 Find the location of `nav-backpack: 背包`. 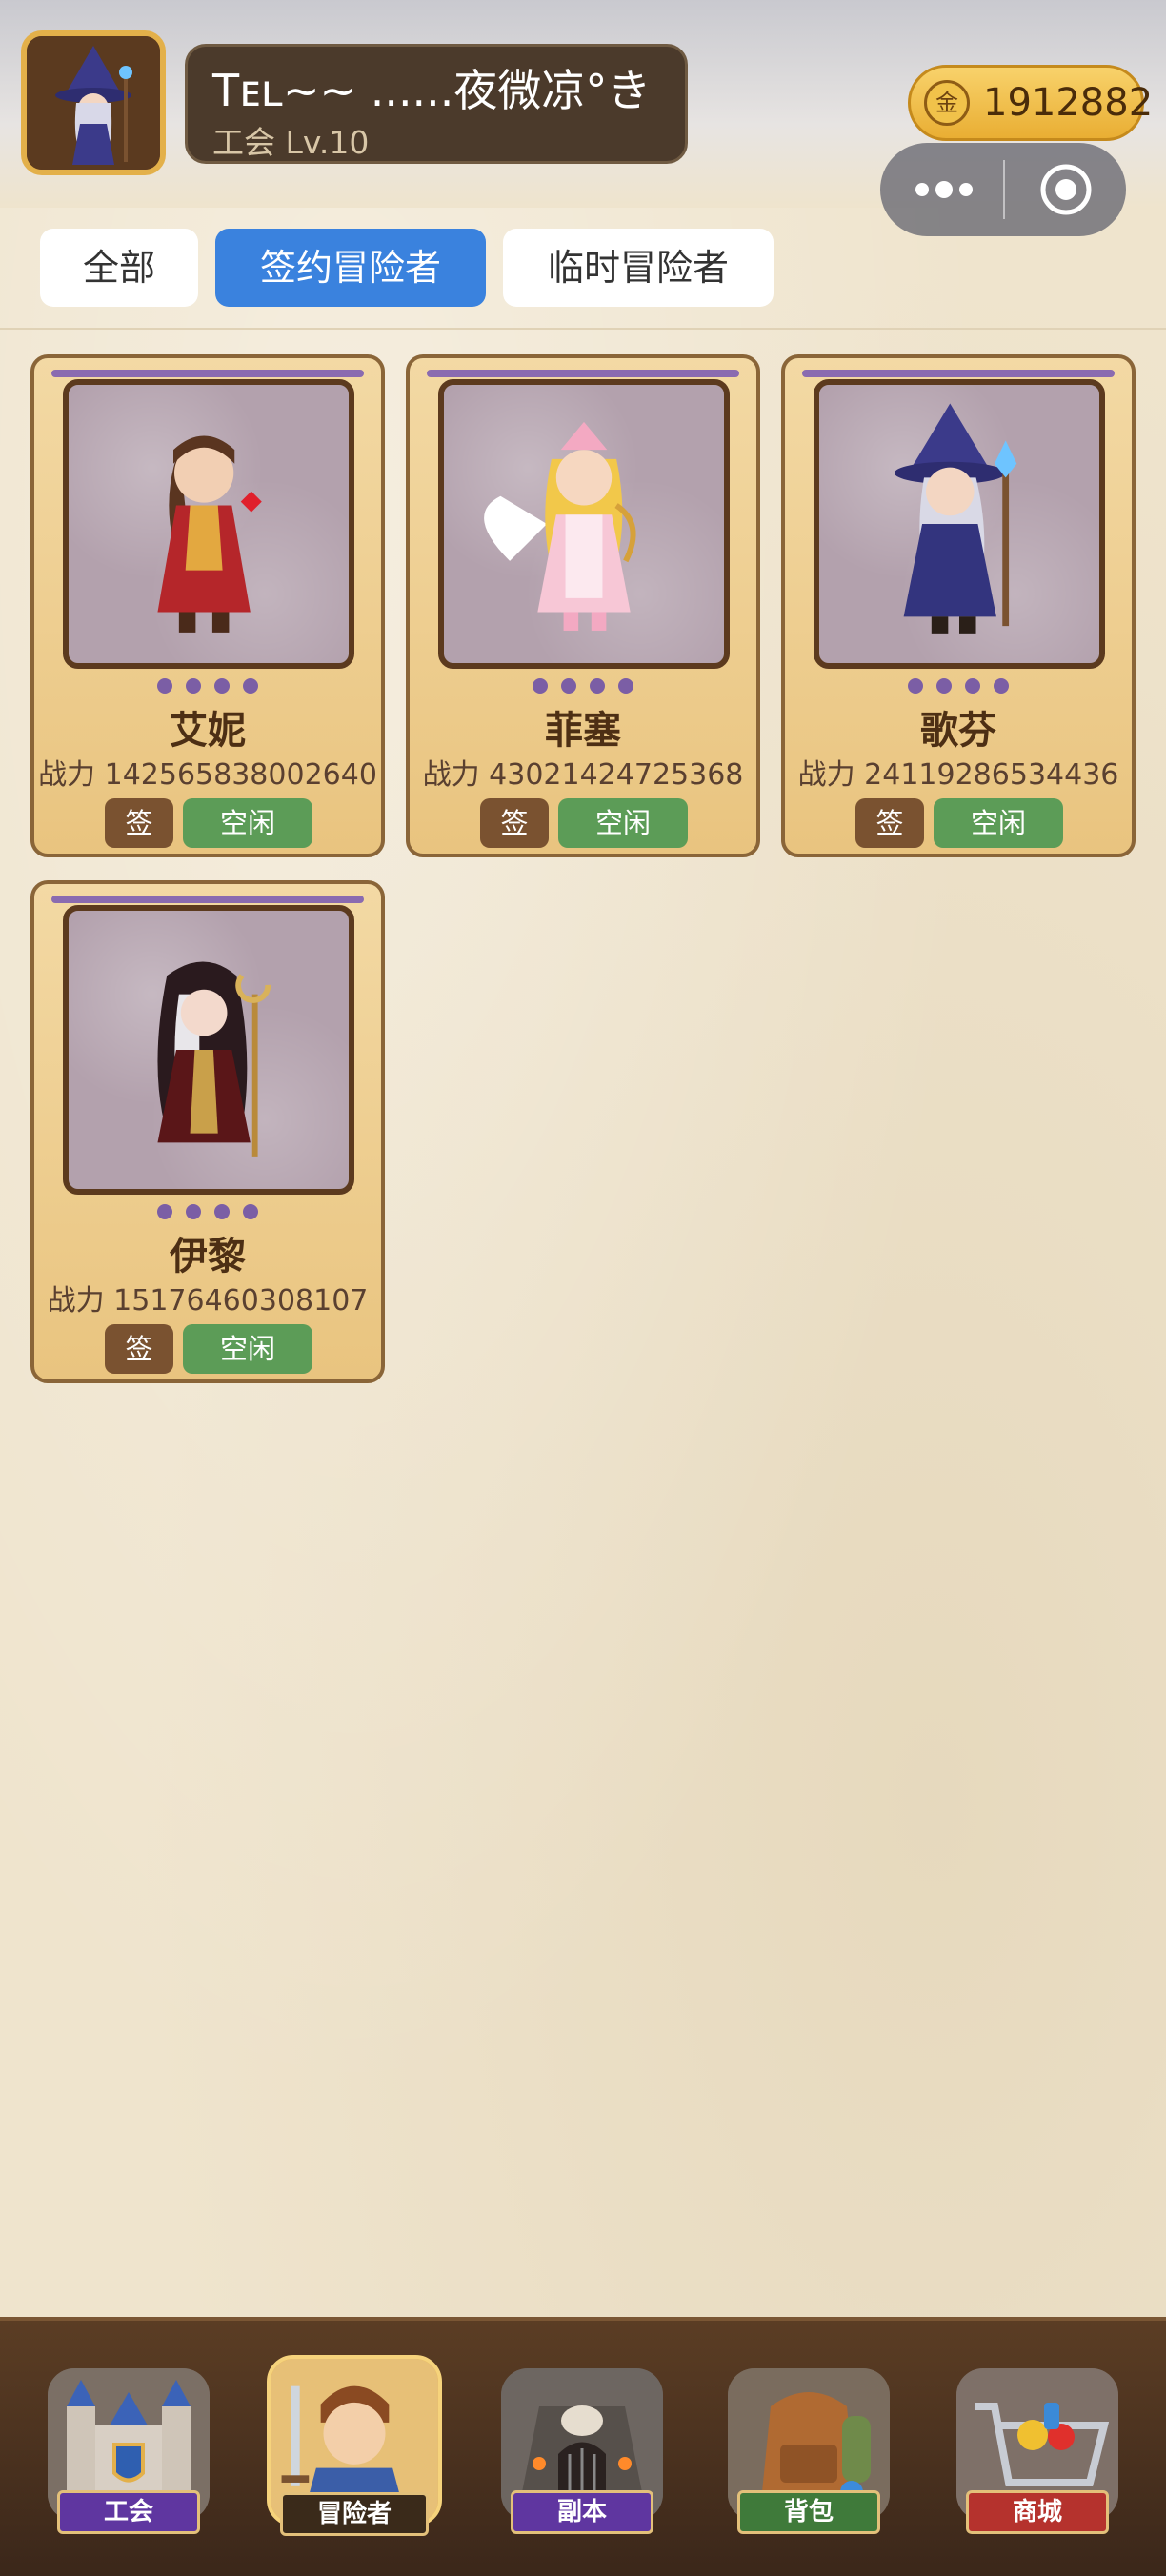

nav-backpack: 背包 is located at coordinates (809, 2454).